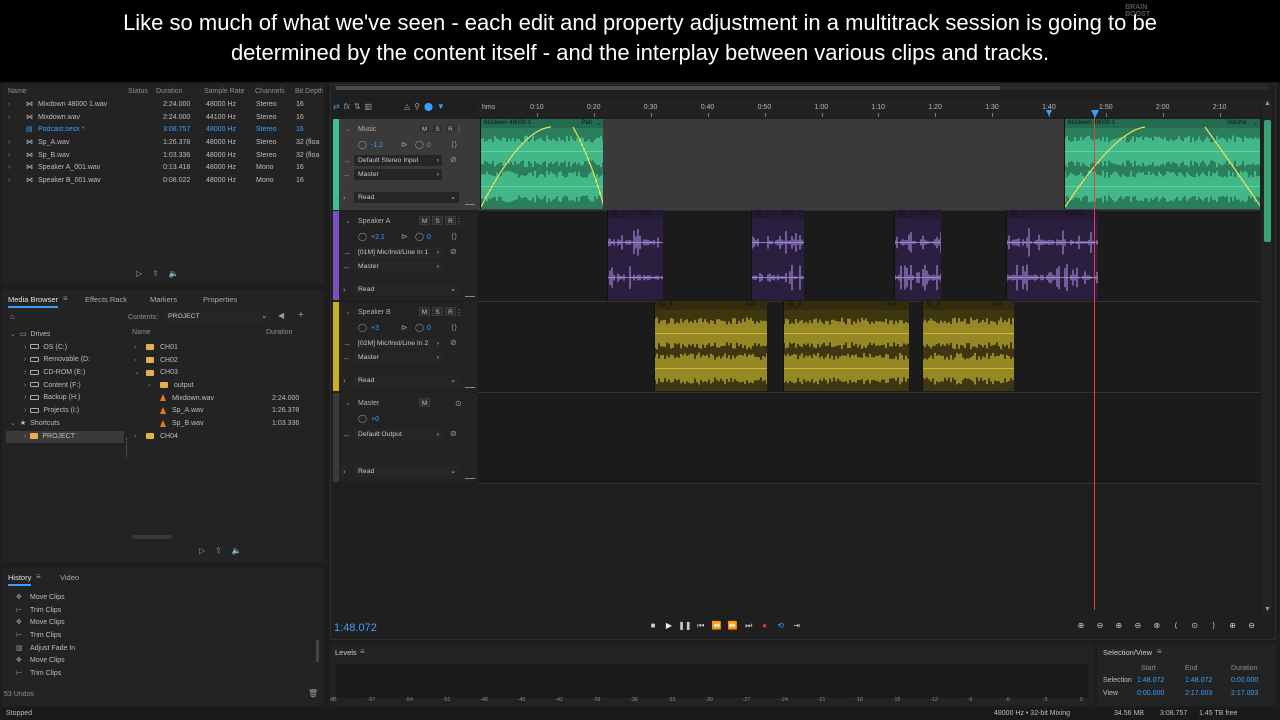 This screenshot has height=720, width=1280. Describe the element at coordinates (20, 579) in the screenshot. I see `tab-history: History` at that location.